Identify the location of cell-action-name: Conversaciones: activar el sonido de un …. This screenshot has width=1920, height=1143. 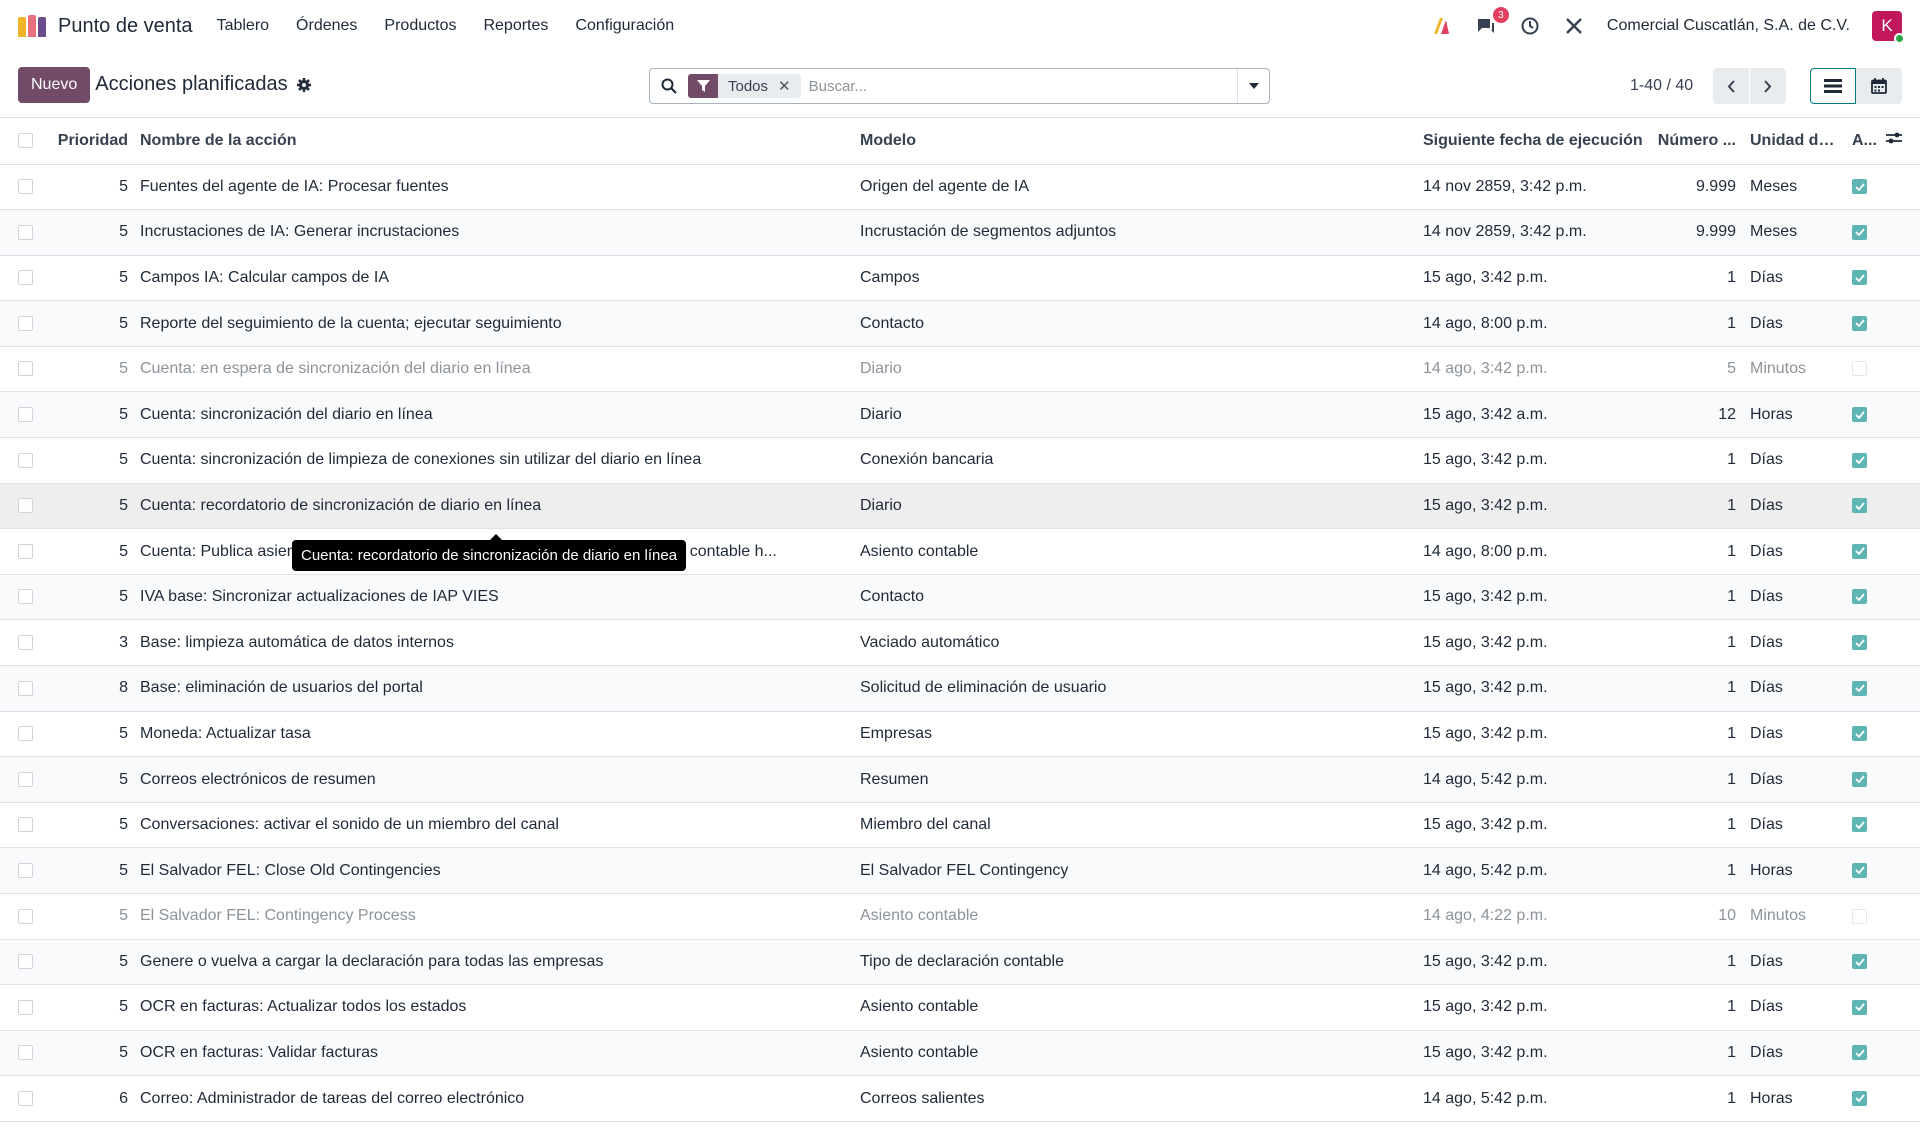
(494, 825).